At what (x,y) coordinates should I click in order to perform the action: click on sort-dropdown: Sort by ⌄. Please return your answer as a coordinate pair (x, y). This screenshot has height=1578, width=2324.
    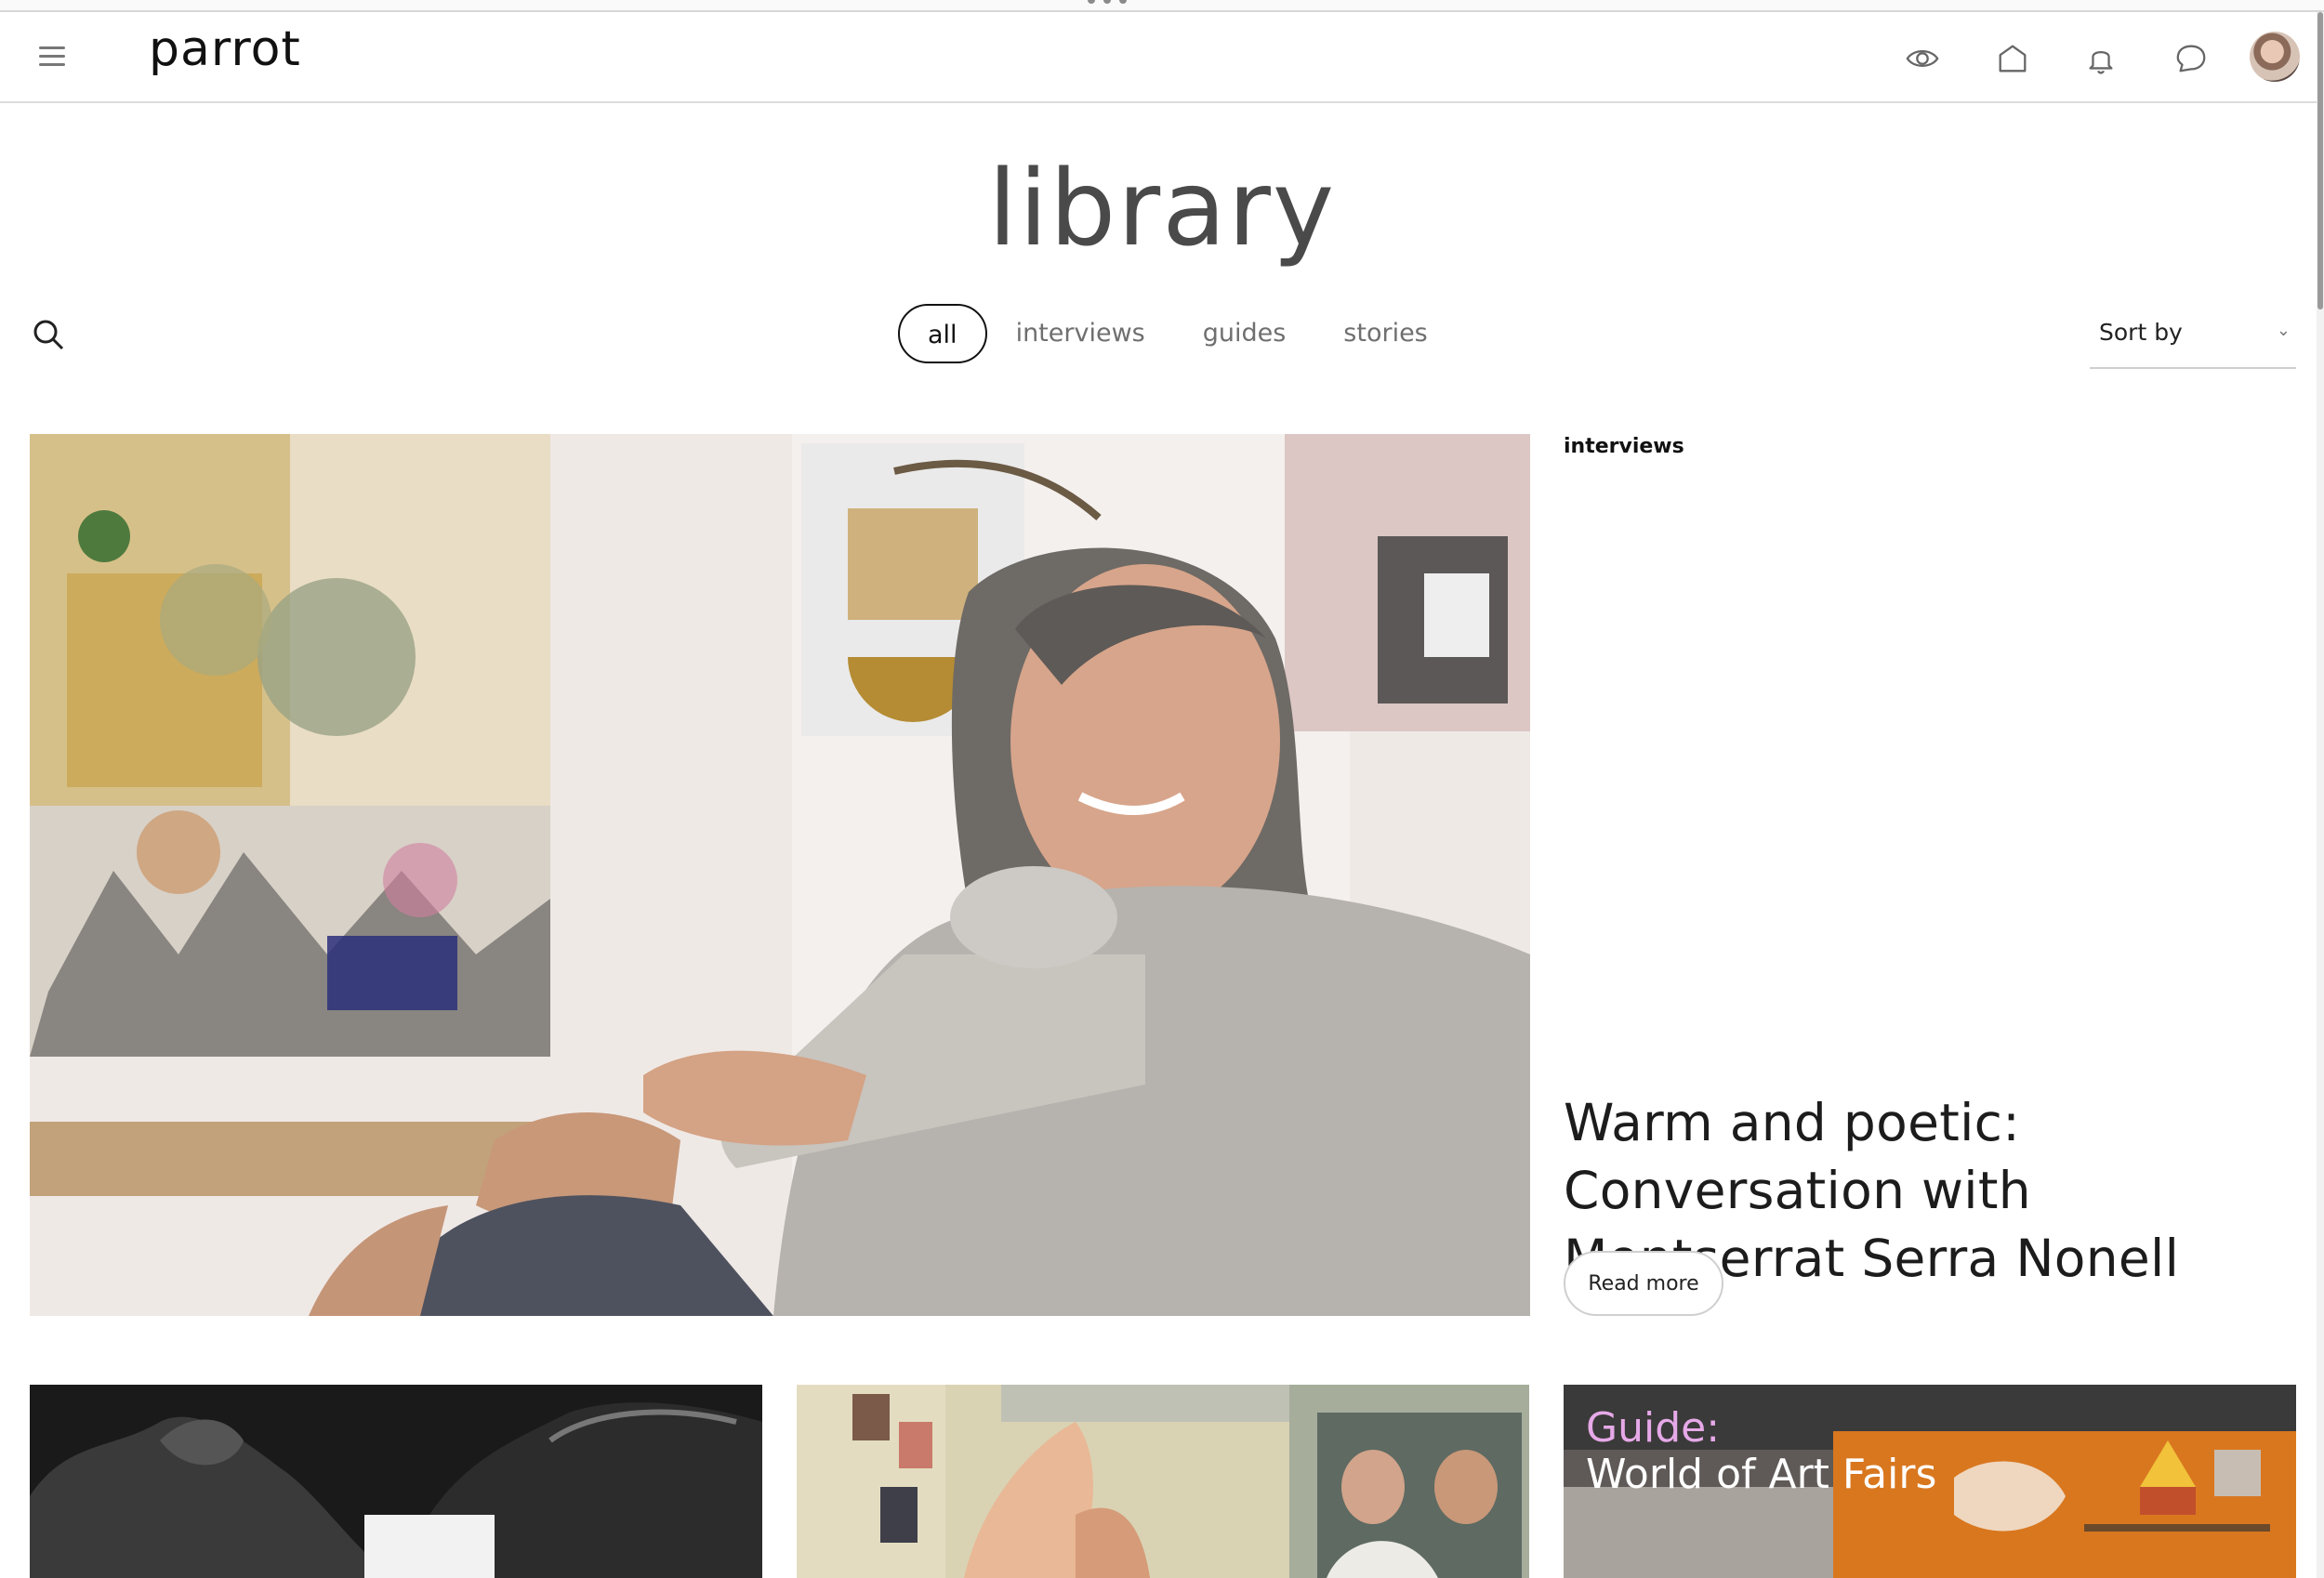
    Looking at the image, I should click on (2193, 339).